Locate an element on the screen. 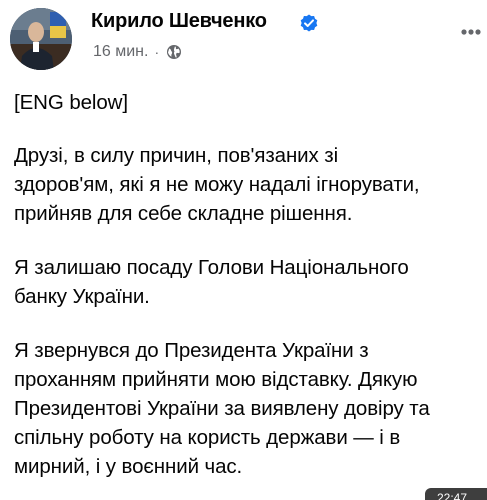 The image size is (487, 500). post-header: Кирило Шевченко 16 мин. · is located at coordinates (245, 39).